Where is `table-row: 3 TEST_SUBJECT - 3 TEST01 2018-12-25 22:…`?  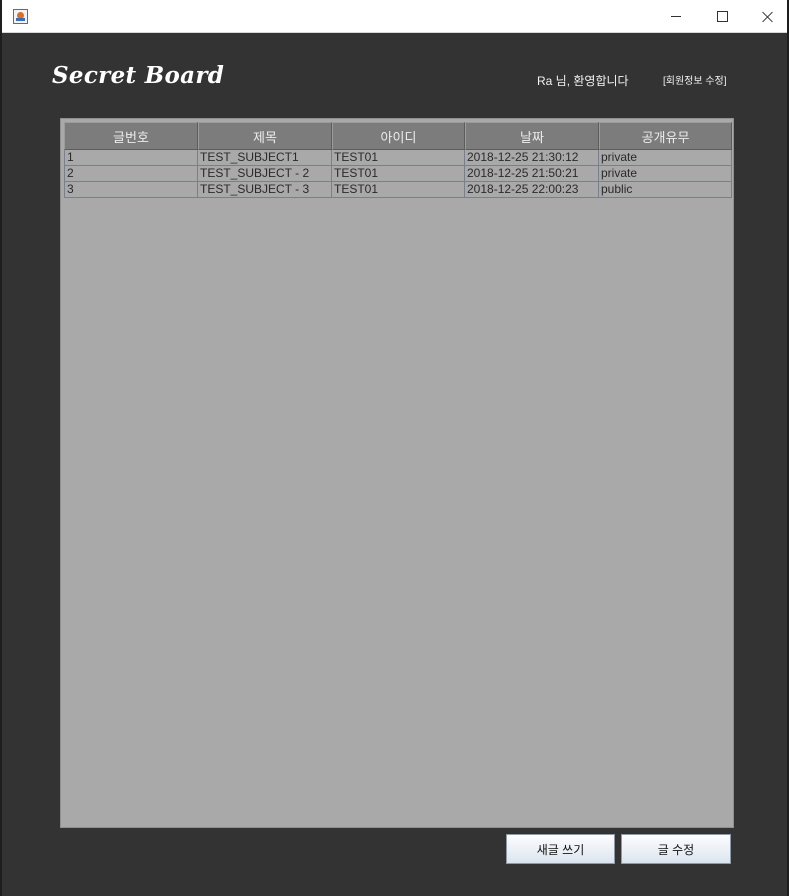 table-row: 3 TEST_SUBJECT - 3 TEST01 2018-12-25 22:… is located at coordinates (398, 190).